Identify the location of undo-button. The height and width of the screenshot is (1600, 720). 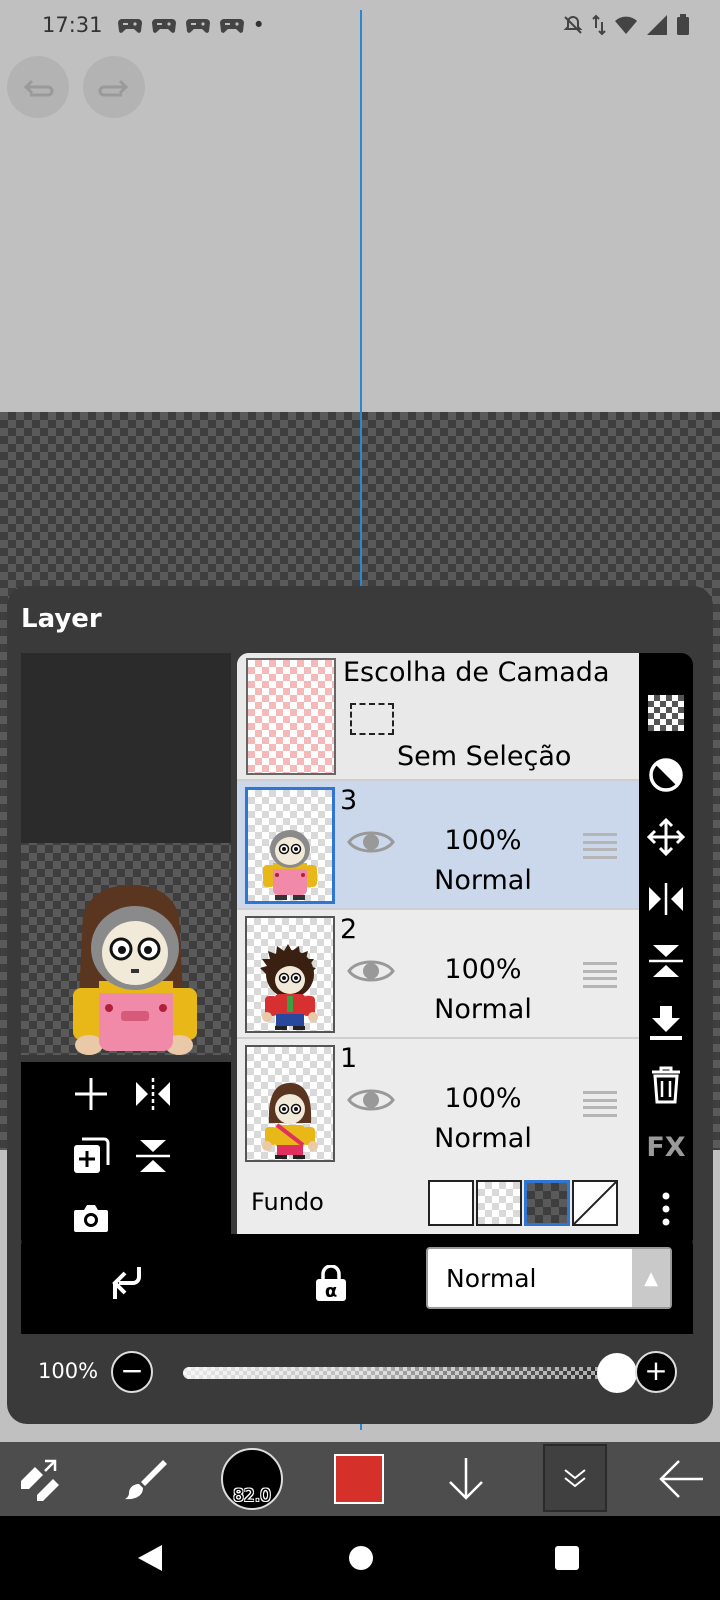
(38, 87).